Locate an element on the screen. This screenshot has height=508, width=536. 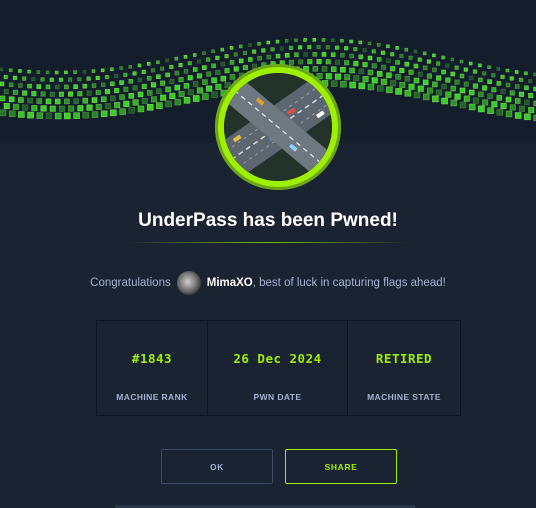
stat-value: 26 Dec 2024 is located at coordinates (277, 358).